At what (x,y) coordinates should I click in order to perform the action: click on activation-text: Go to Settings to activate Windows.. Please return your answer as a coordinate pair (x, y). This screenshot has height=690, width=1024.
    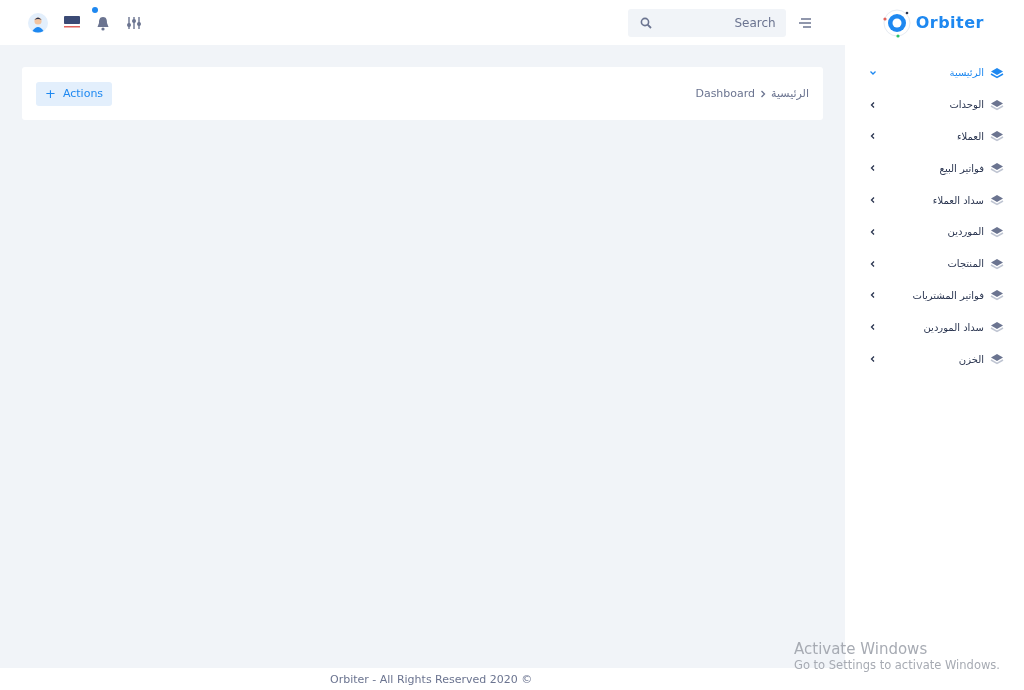
    Looking at the image, I should click on (897, 665).